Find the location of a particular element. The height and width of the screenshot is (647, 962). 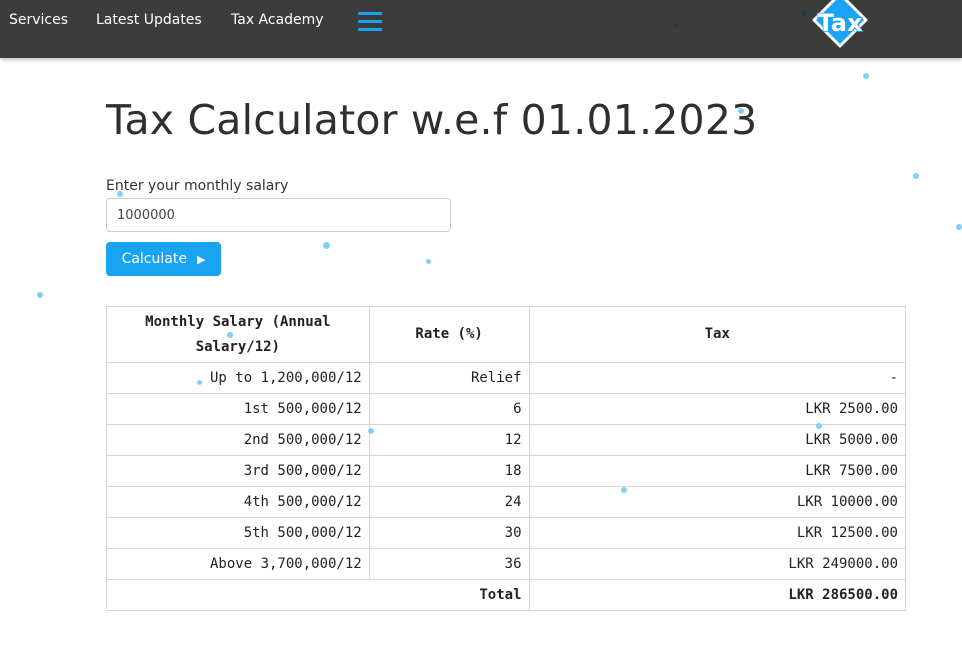

nav-item-latest-updates: Latest Updates is located at coordinates (149, 20).